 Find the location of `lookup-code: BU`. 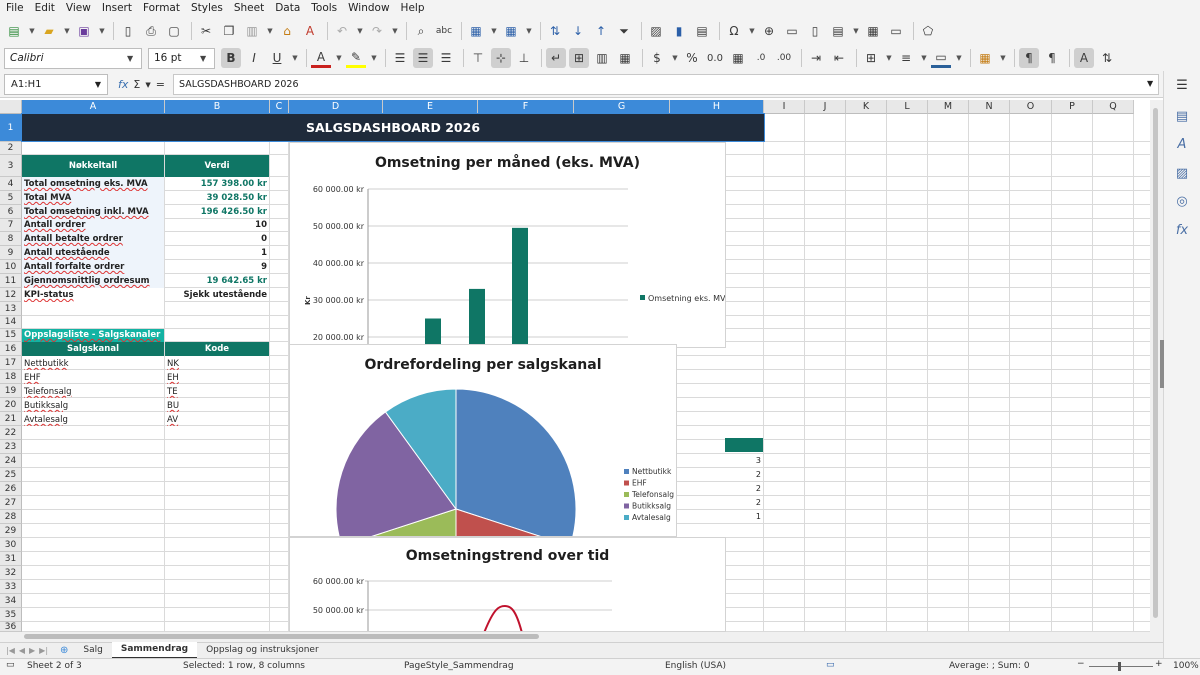

lookup-code: BU is located at coordinates (217, 405).